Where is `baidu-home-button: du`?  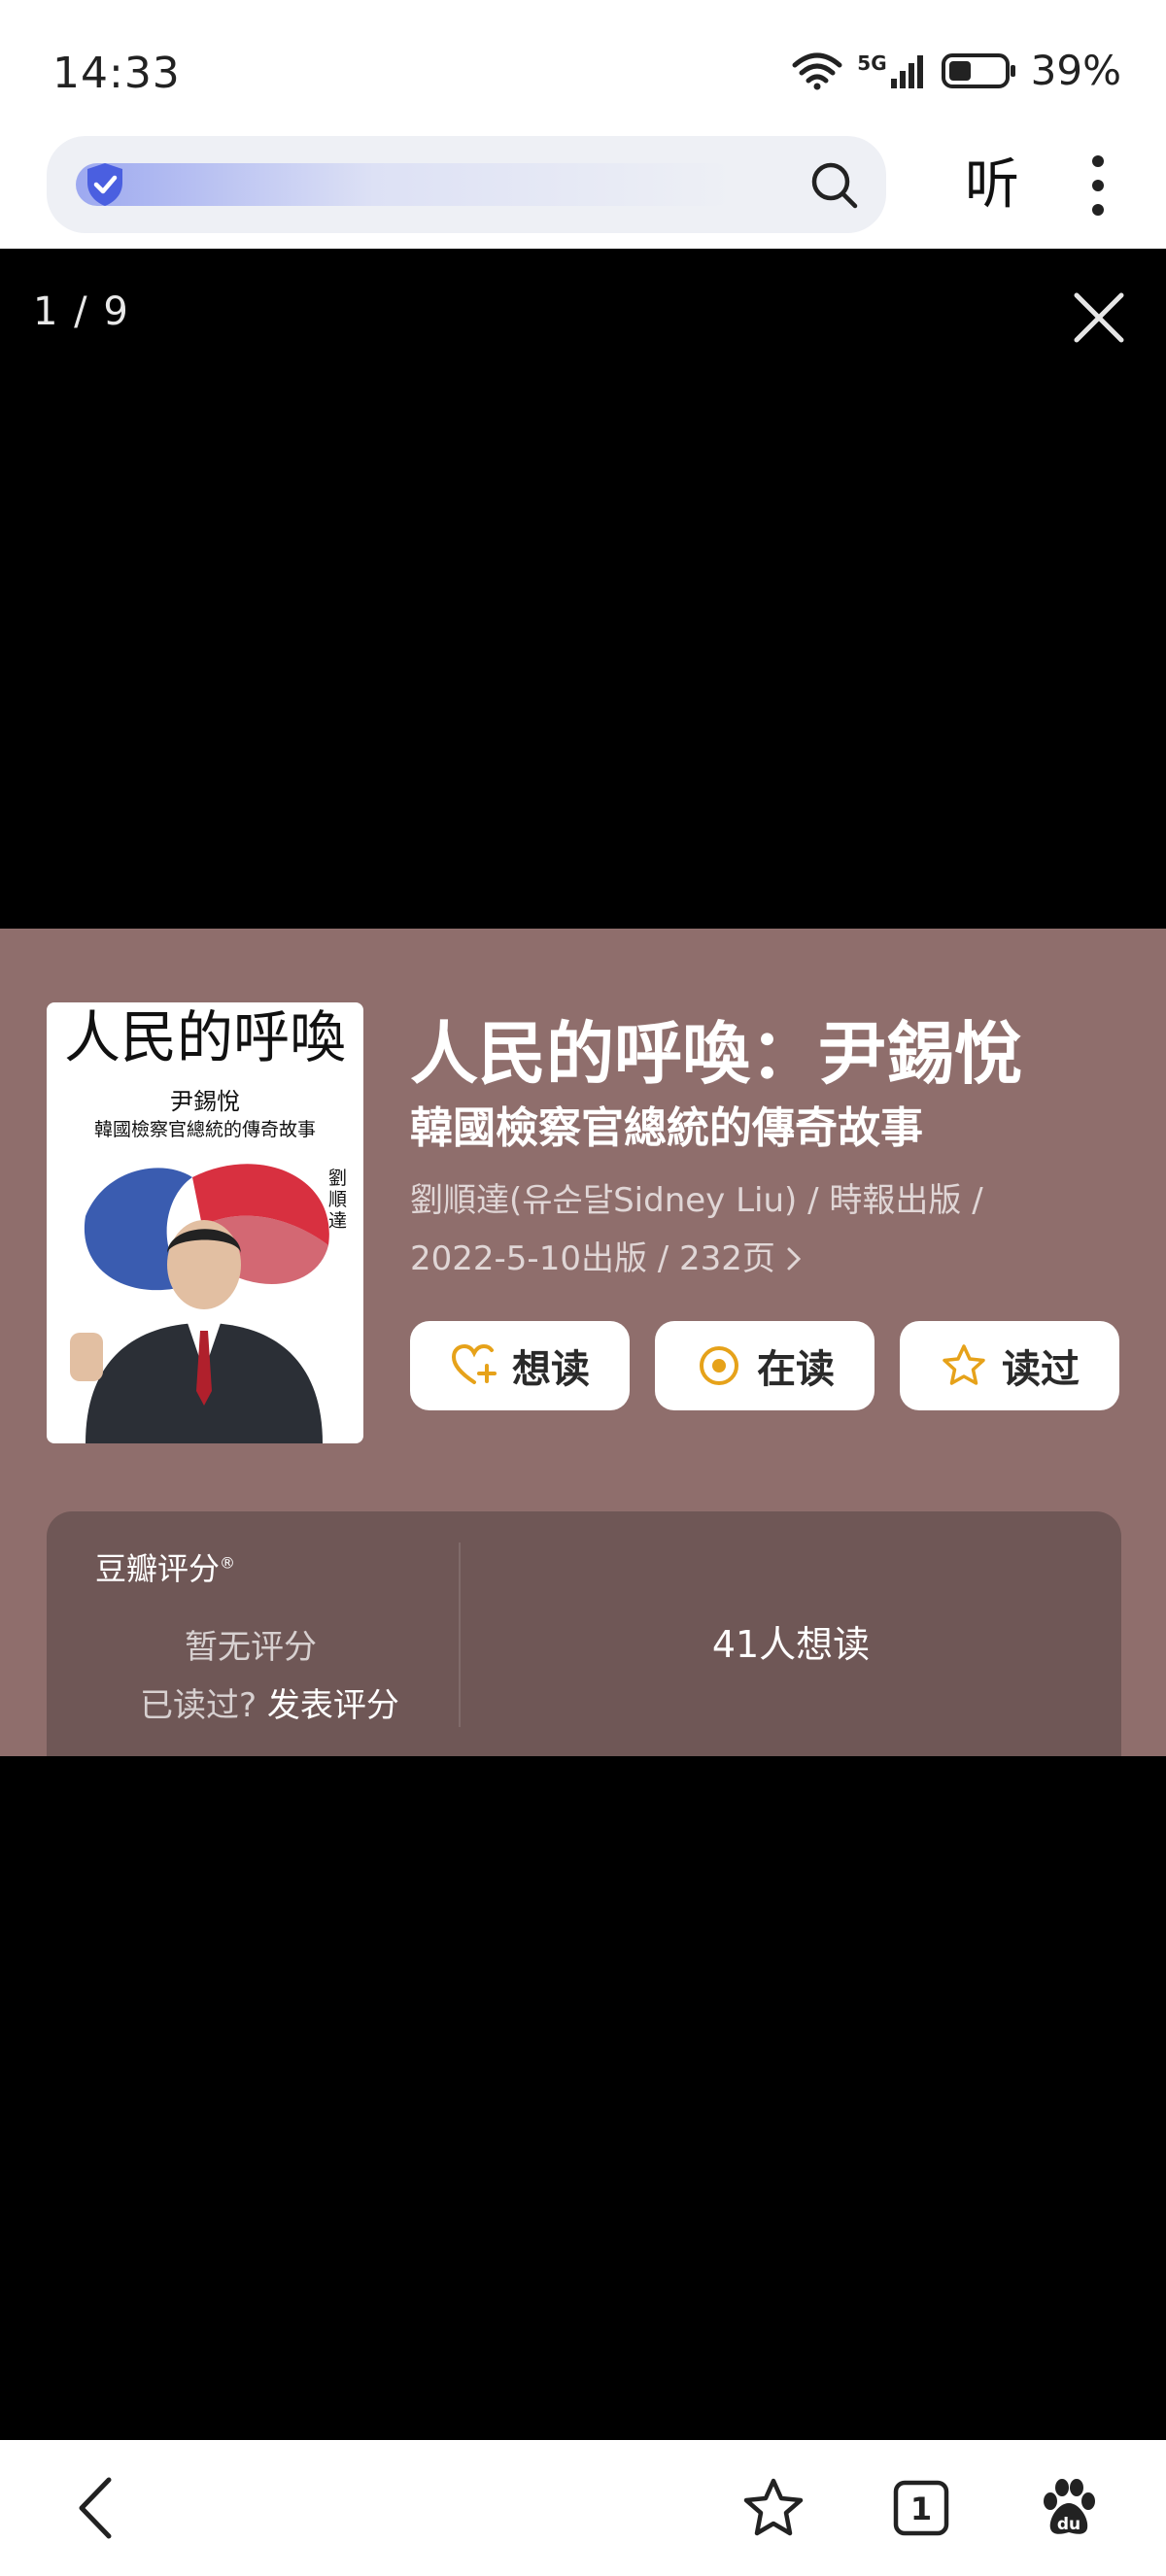
baidu-home-button: du is located at coordinates (1069, 2508).